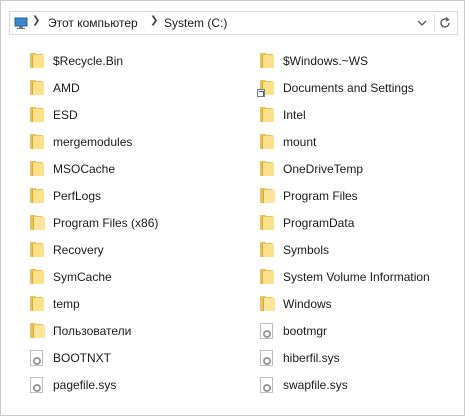  I want to click on item-name: temp, so click(66, 303).